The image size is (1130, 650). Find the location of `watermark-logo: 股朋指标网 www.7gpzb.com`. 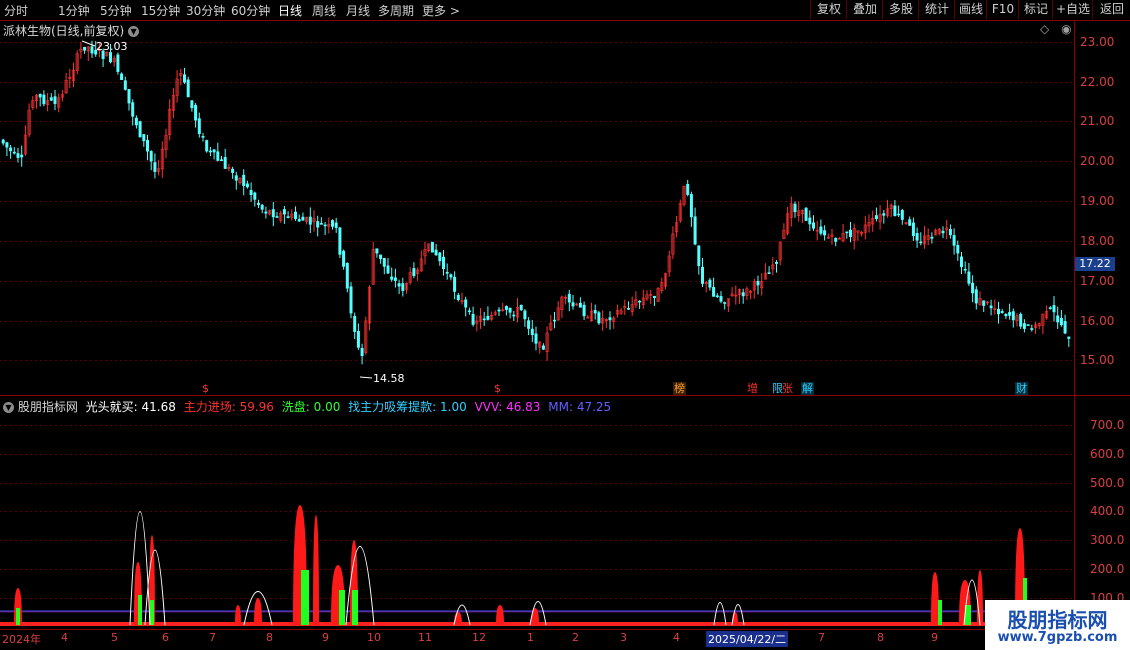

watermark-logo: 股朋指标网 www.7gpzb.com is located at coordinates (1057, 625).